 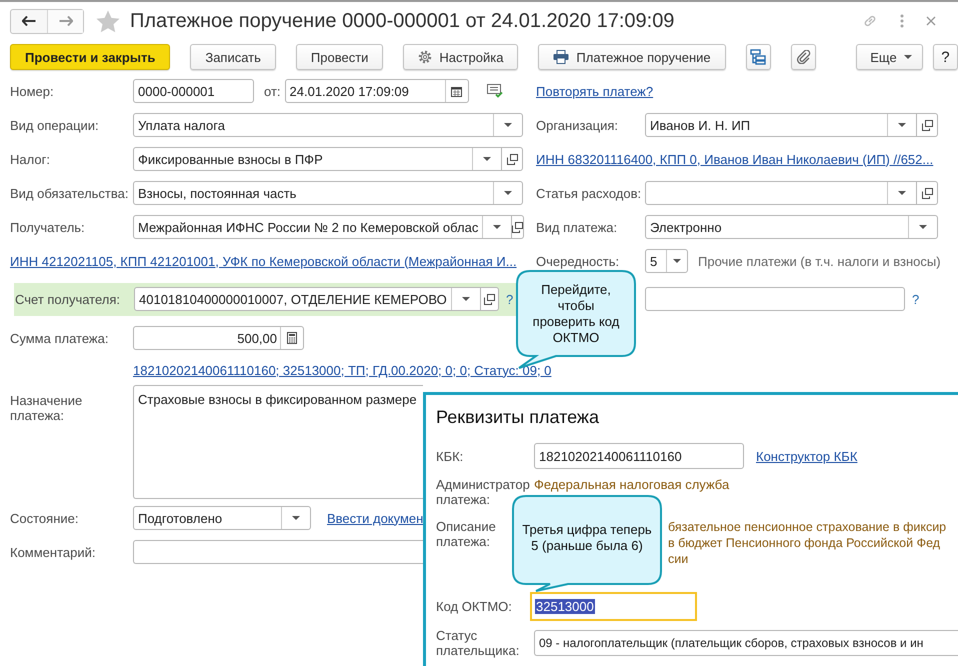 I want to click on settings-button: Настройка, so click(x=460, y=57).